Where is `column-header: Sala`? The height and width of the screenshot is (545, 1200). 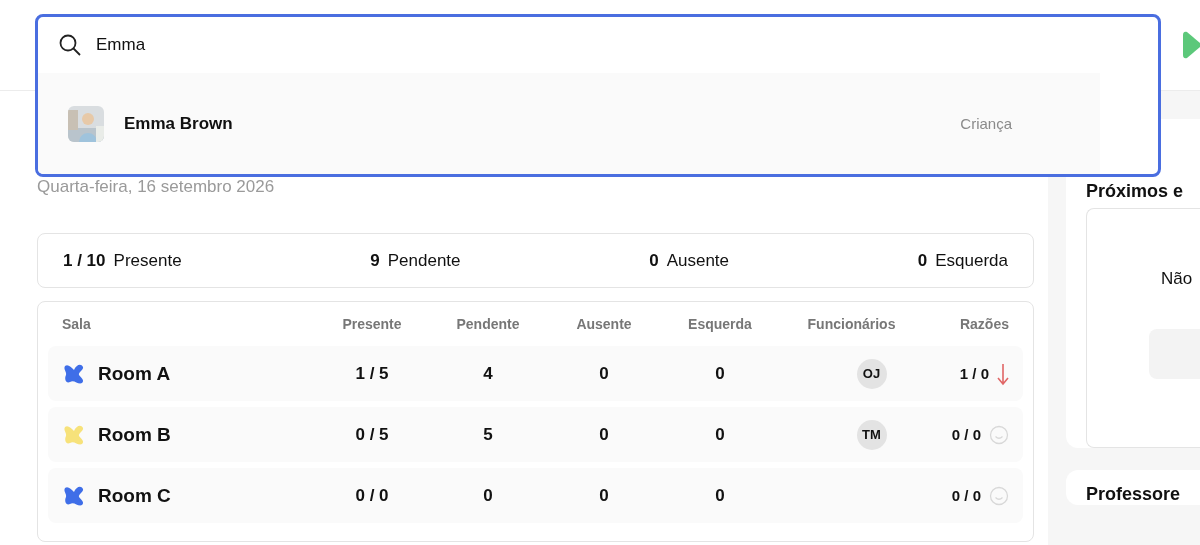 column-header: Sala is located at coordinates (76, 324).